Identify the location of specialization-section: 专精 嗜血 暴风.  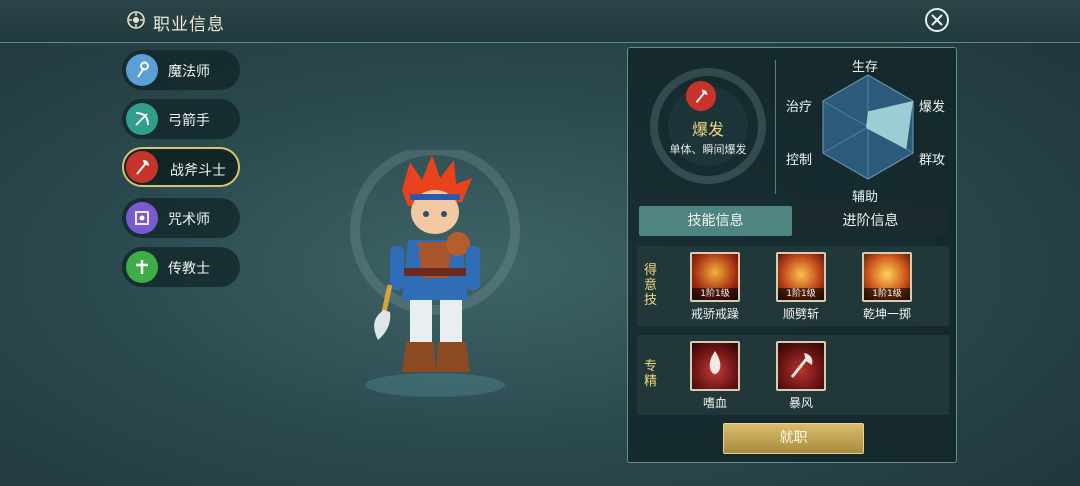
(793, 375).